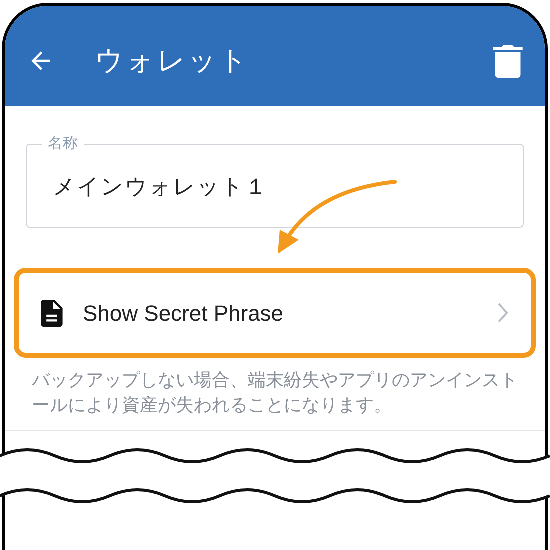 This screenshot has height=550, width=550. What do you see at coordinates (503, 313) in the screenshot?
I see `chevron-right-icon` at bounding box center [503, 313].